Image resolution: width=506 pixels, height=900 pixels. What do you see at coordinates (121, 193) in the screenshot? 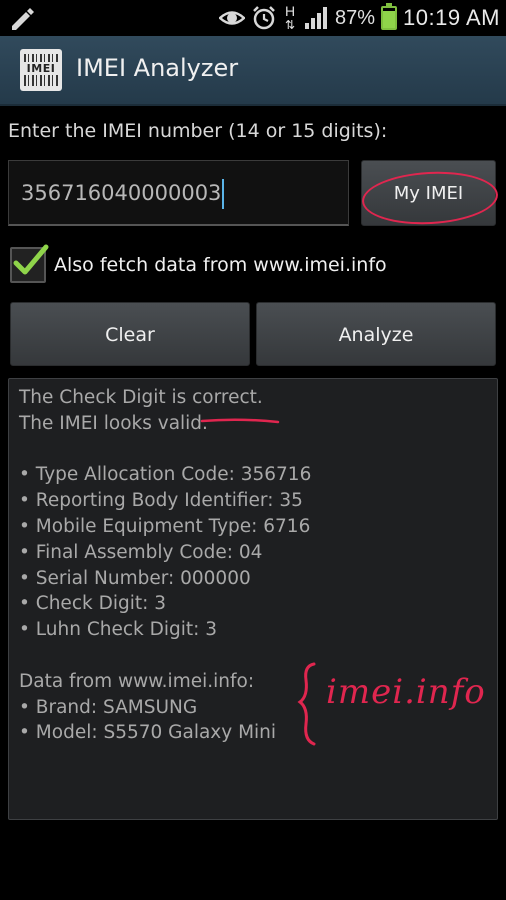
I see `imei-input-value: 356716040000003` at bounding box center [121, 193].